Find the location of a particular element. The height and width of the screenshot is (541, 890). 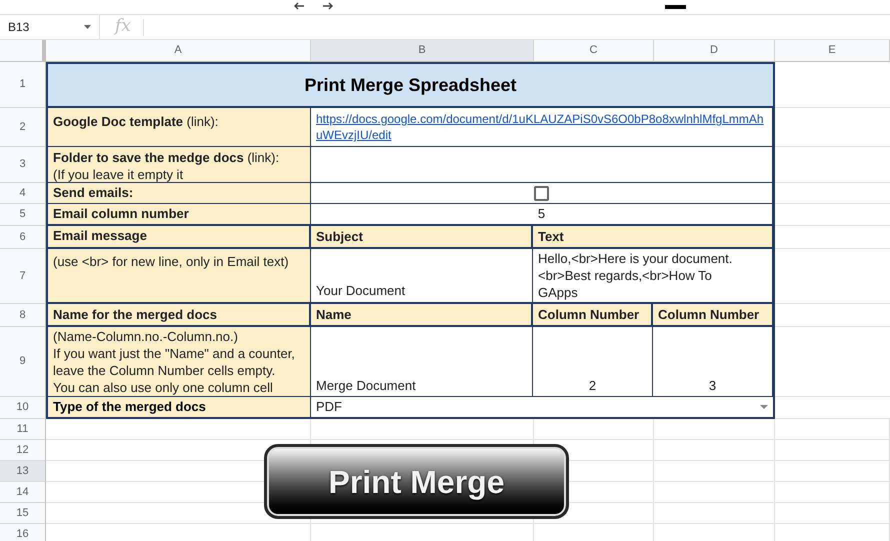

cell-value: 2 is located at coordinates (592, 385).